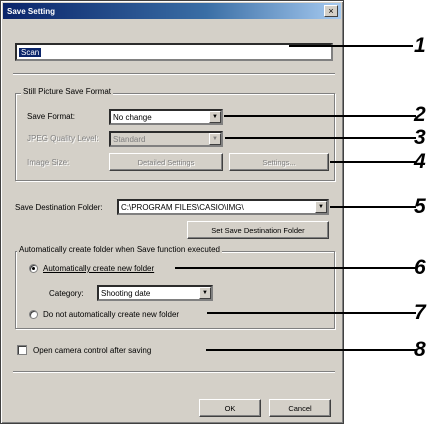 This screenshot has height=424, width=430. Describe the element at coordinates (331, 11) in the screenshot. I see `close-icon: ×` at that location.